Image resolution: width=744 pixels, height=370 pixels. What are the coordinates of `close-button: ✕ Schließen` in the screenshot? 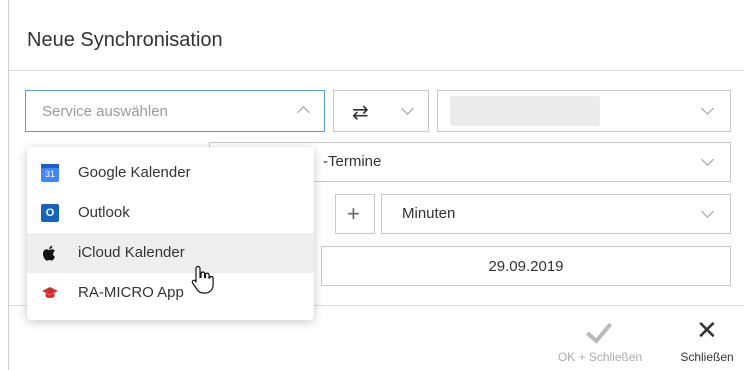 It's located at (706, 342).